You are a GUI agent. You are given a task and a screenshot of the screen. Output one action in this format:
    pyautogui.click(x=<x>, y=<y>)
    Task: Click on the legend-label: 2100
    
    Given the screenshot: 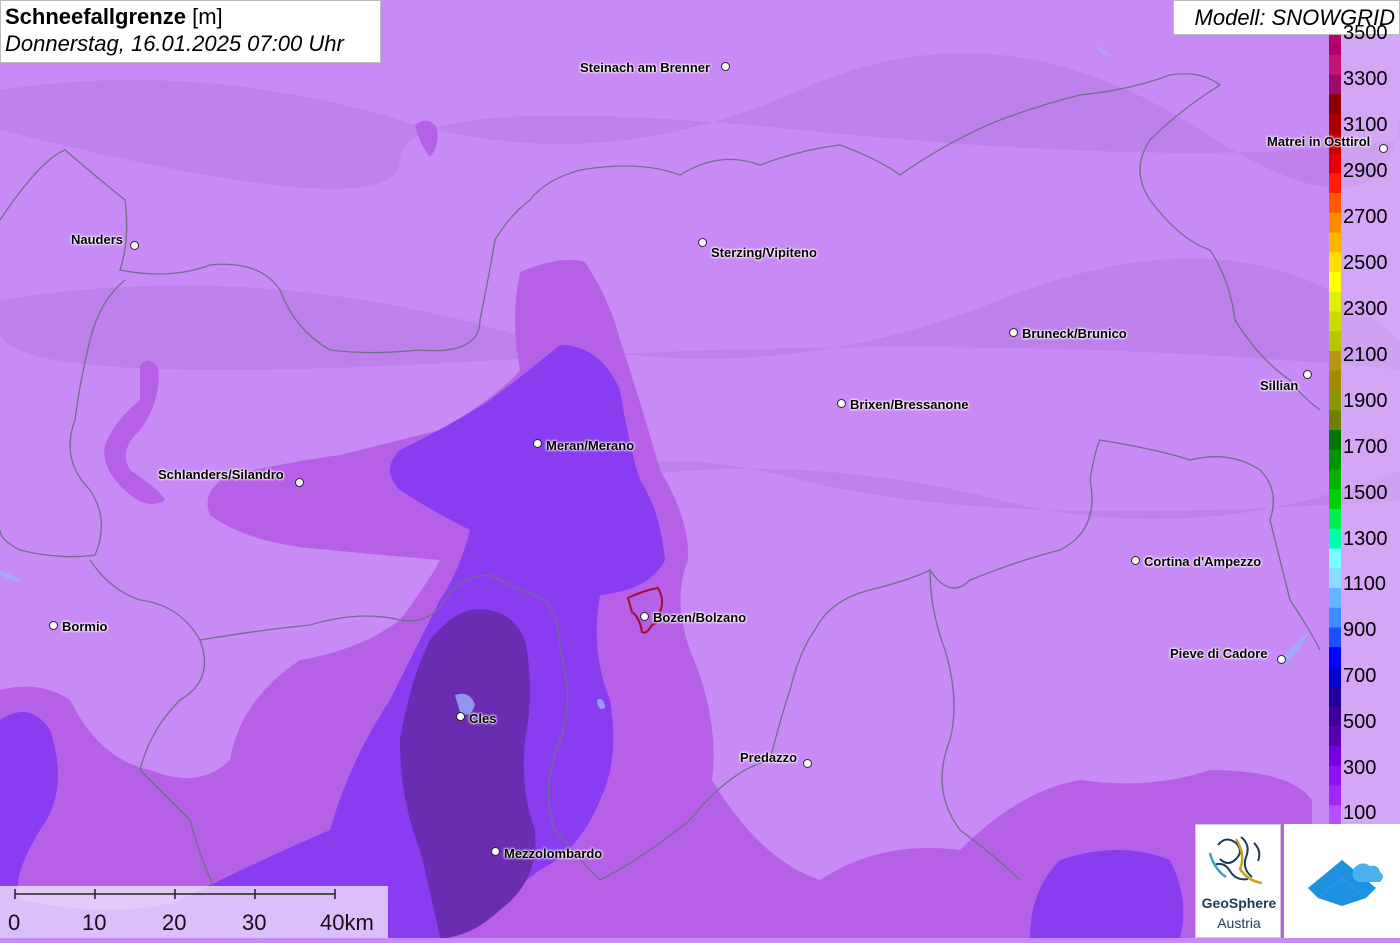 What is the action you would take?
    pyautogui.click(x=1365, y=355)
    